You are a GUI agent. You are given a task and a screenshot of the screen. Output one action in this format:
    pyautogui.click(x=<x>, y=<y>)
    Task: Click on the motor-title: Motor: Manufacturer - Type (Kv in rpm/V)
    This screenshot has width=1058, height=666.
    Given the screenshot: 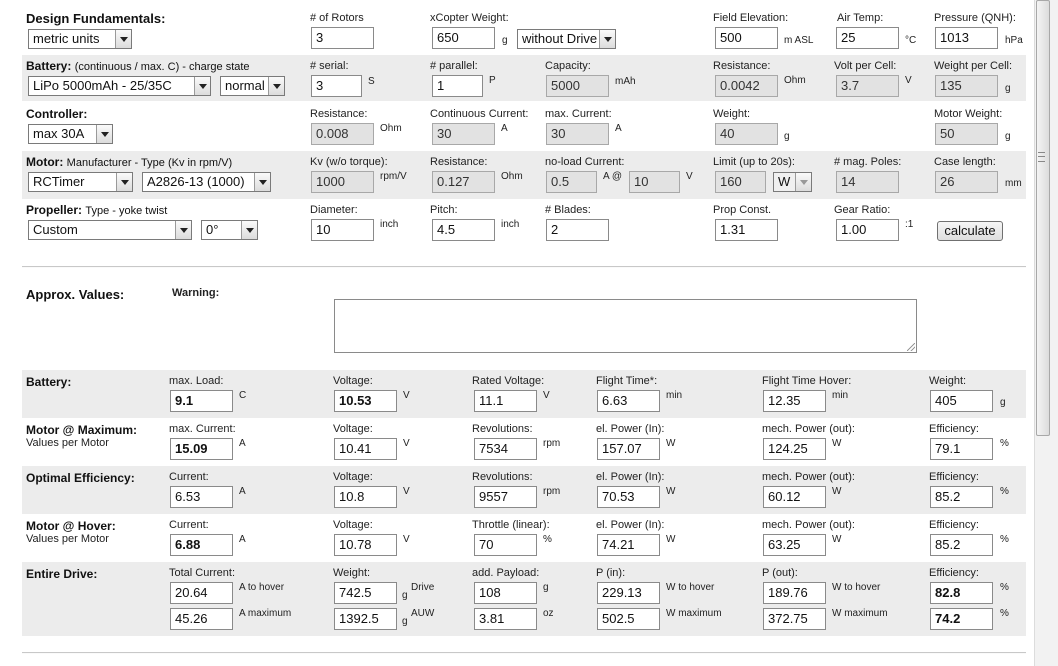 What is the action you would take?
    pyautogui.click(x=129, y=162)
    